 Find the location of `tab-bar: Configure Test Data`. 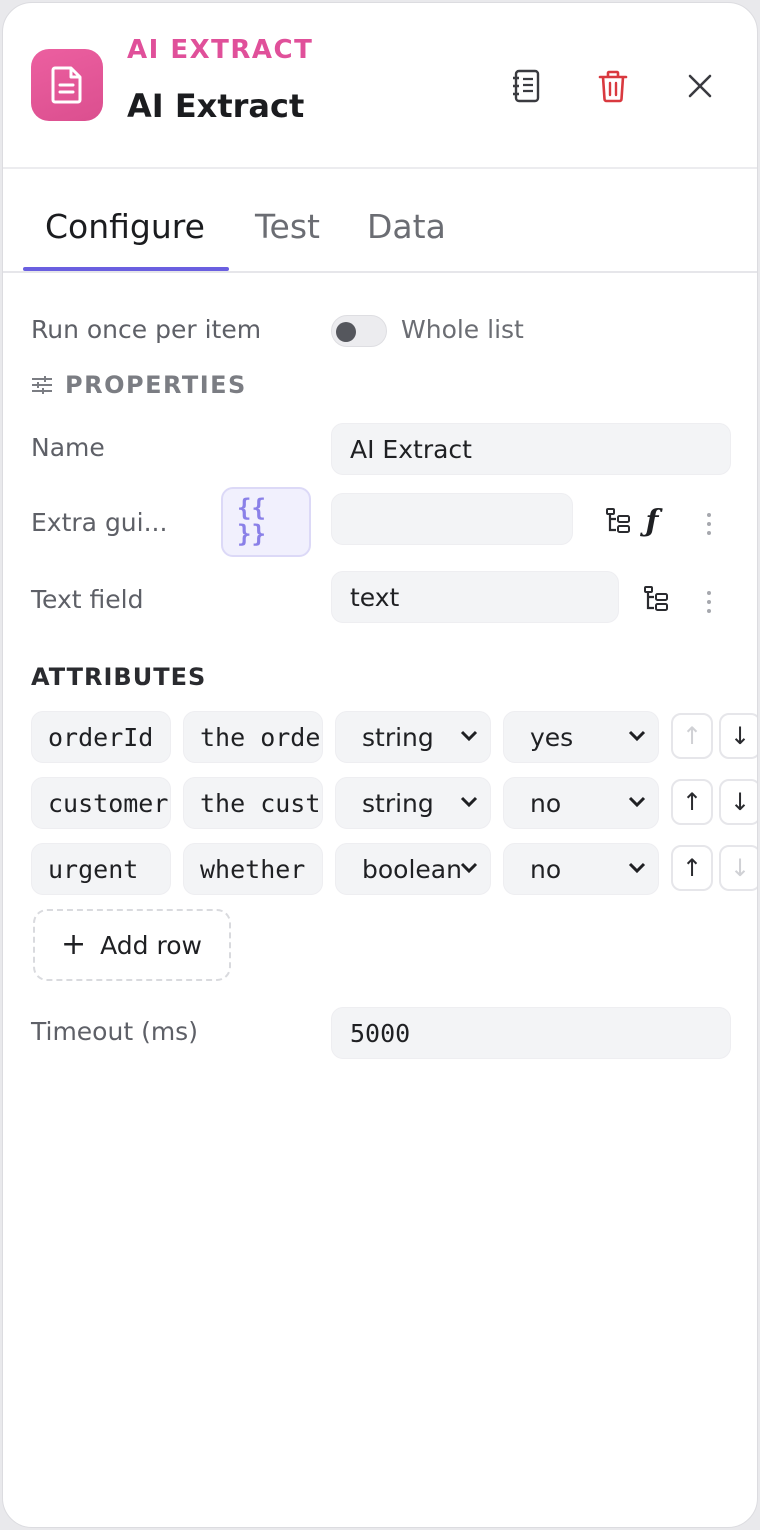

tab-bar: Configure Test Data is located at coordinates (380, 222).